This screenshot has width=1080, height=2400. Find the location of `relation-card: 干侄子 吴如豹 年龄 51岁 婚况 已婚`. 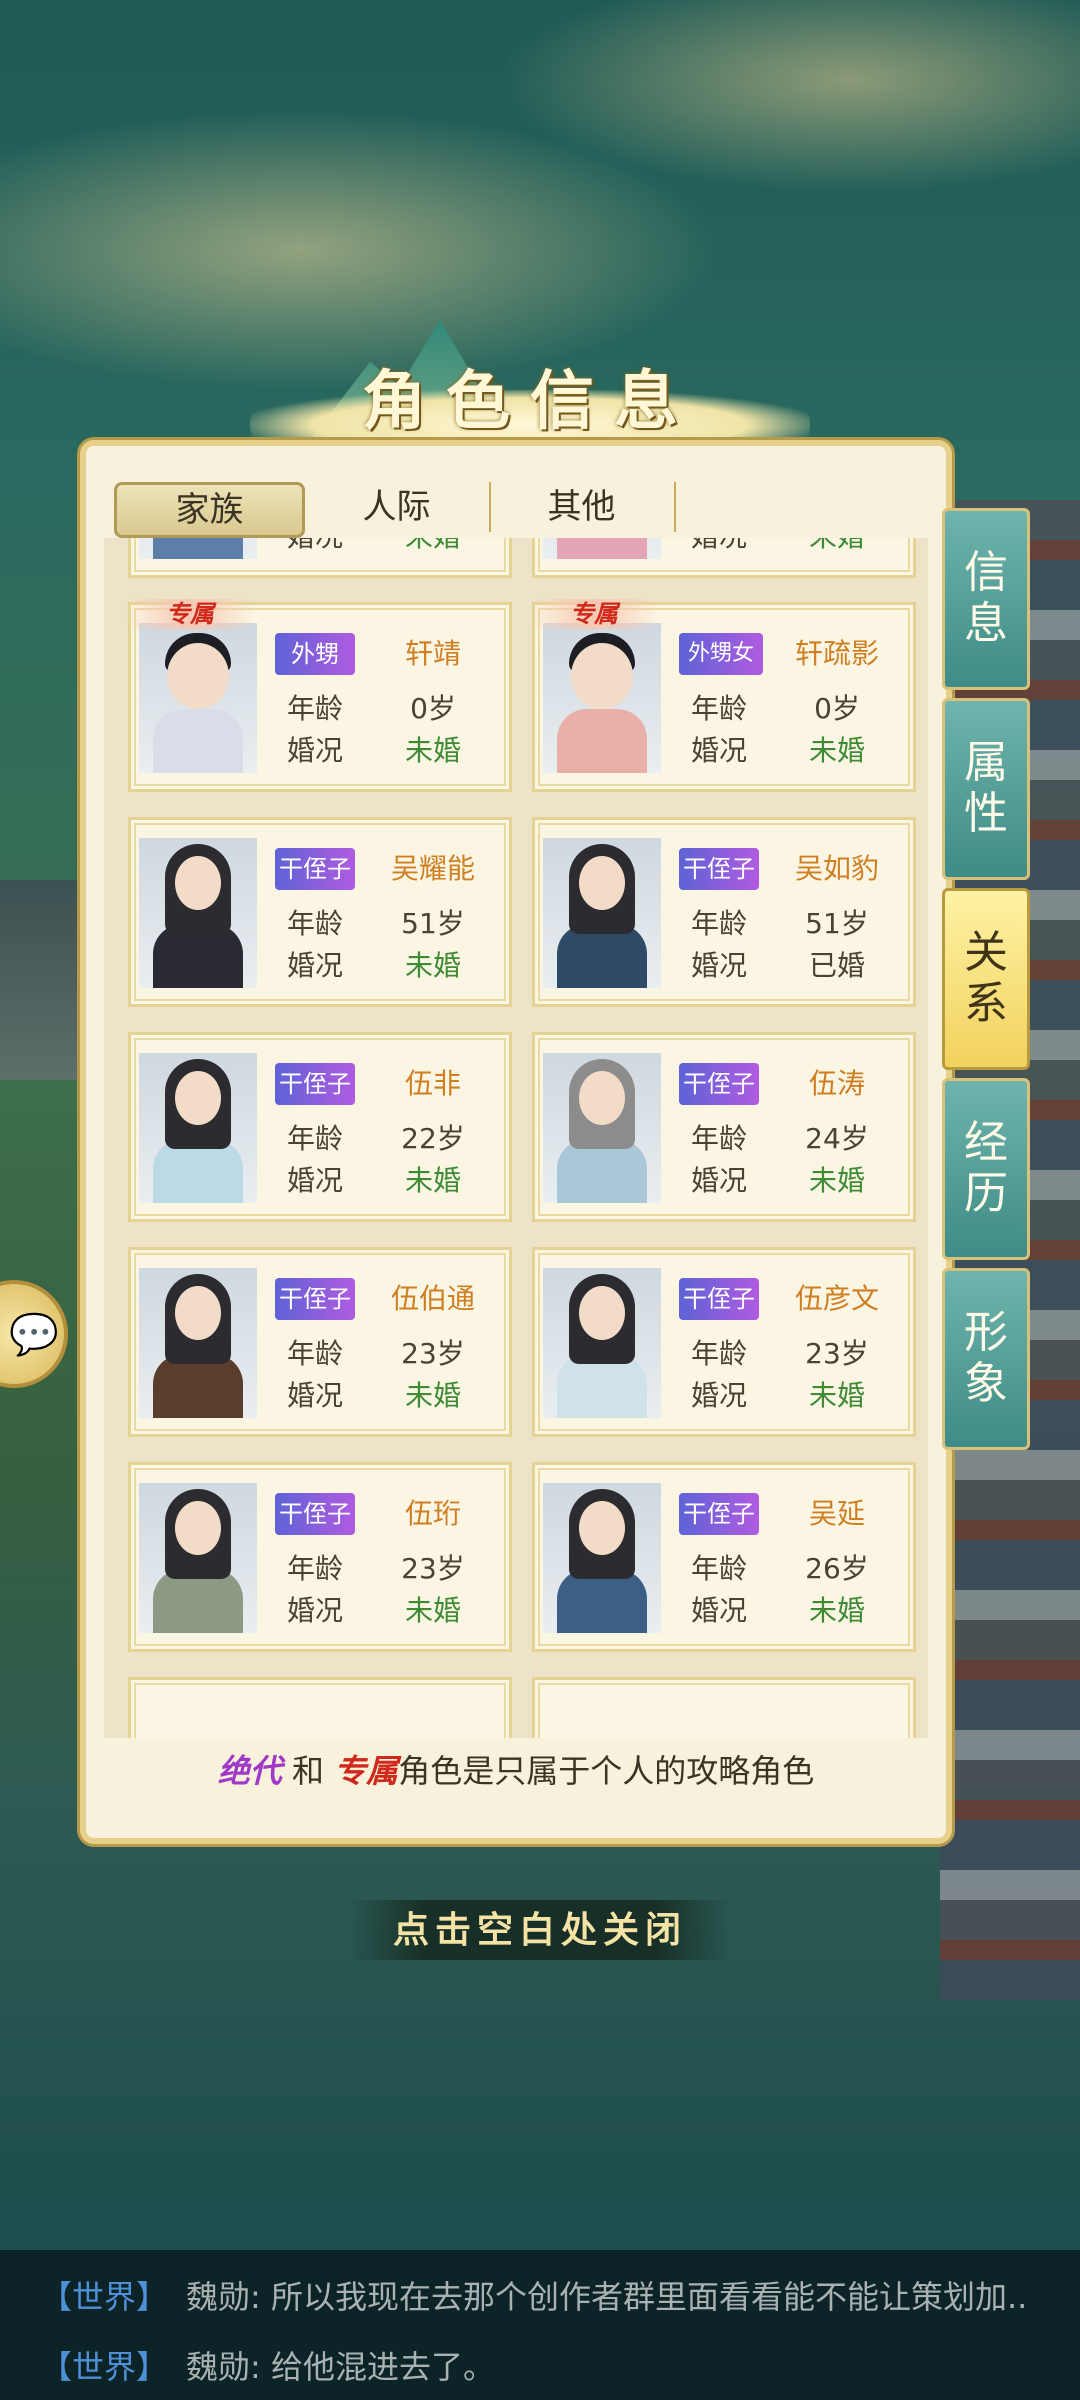

relation-card: 干侄子 吴如豹 年龄 51岁 婚况 已婚 is located at coordinates (724, 912).